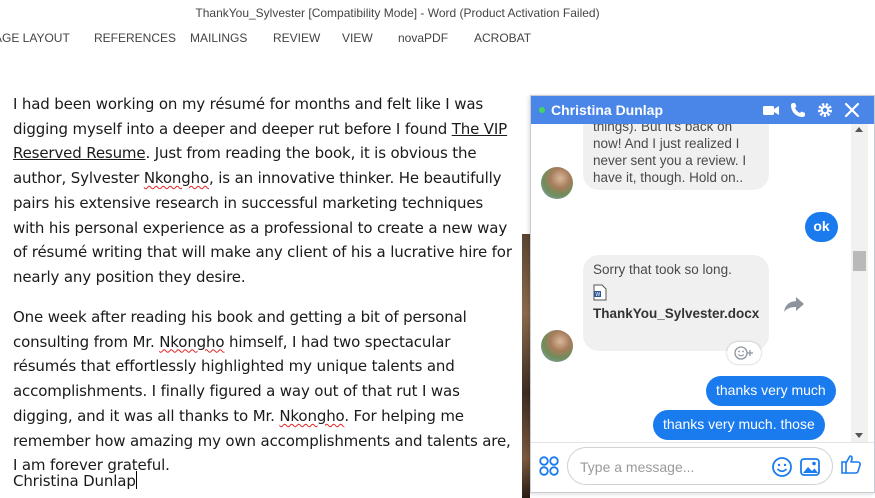  I want to click on message-input-box, so click(700, 466).